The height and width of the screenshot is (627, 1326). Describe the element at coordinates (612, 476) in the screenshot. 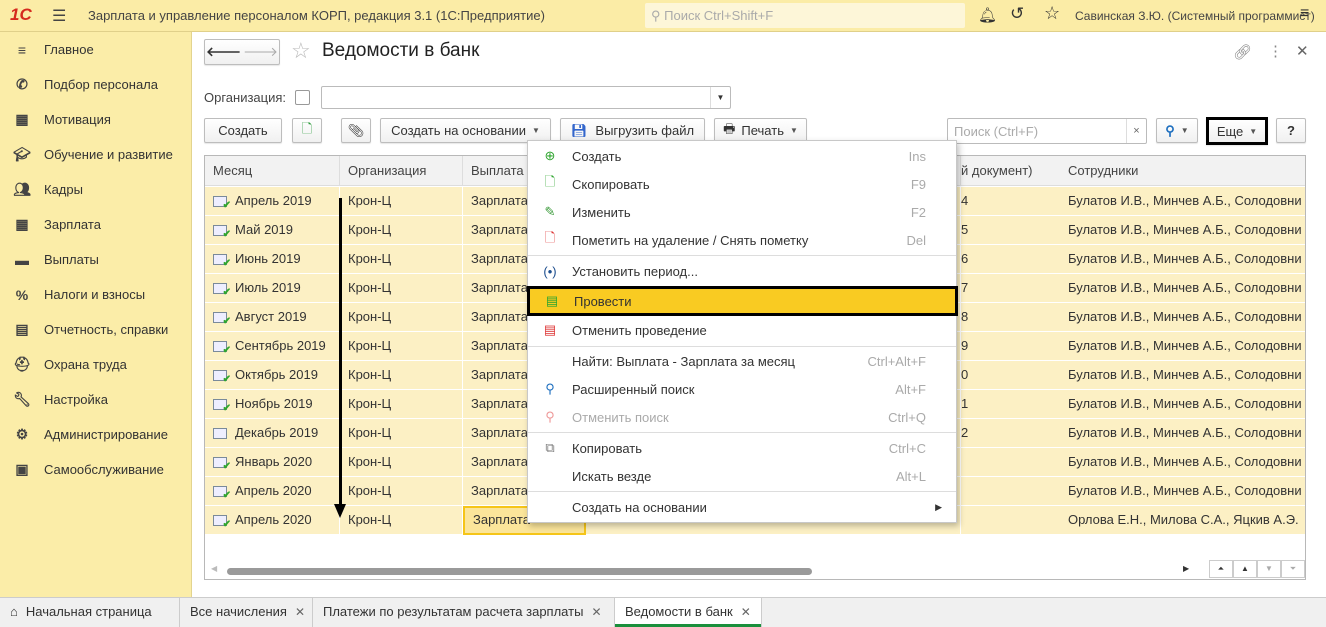

I see `menu-item-label: Искать везде` at that location.